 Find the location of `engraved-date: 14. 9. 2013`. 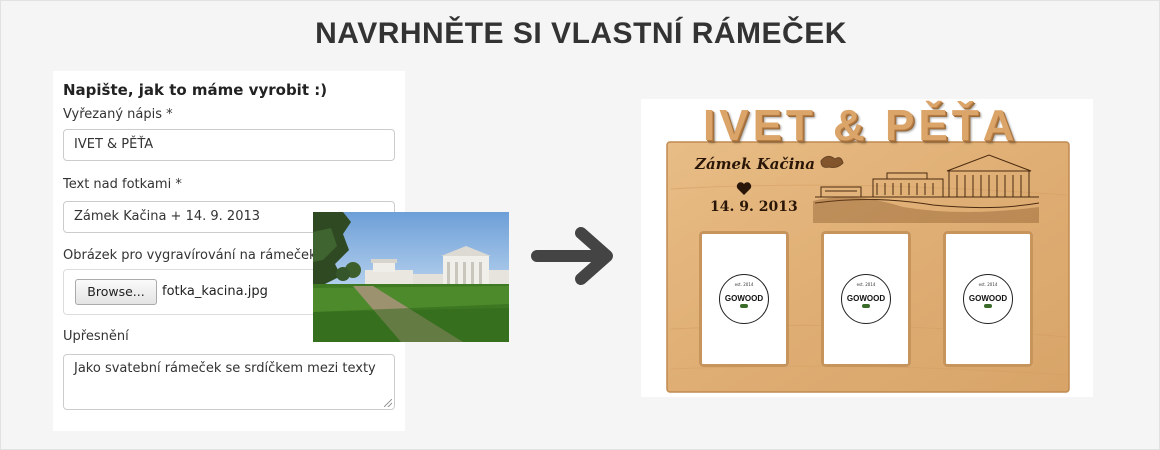

engraved-date: 14. 9. 2013 is located at coordinates (754, 207).